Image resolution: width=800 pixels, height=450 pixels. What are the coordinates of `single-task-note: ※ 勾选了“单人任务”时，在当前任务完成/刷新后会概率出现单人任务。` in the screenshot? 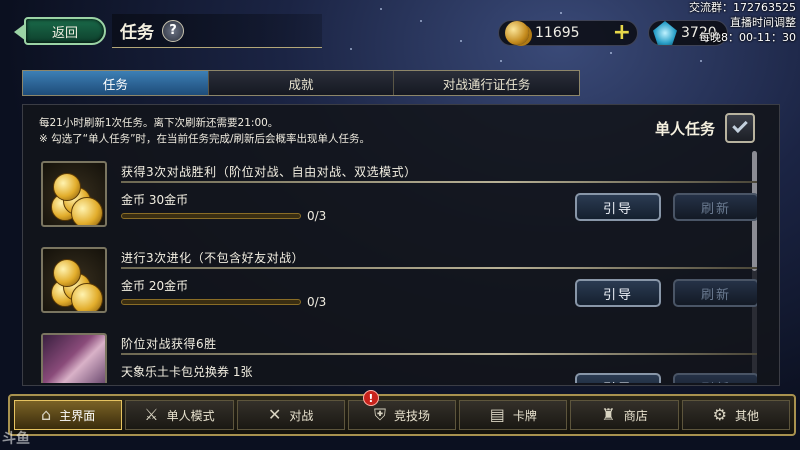 It's located at (205, 139).